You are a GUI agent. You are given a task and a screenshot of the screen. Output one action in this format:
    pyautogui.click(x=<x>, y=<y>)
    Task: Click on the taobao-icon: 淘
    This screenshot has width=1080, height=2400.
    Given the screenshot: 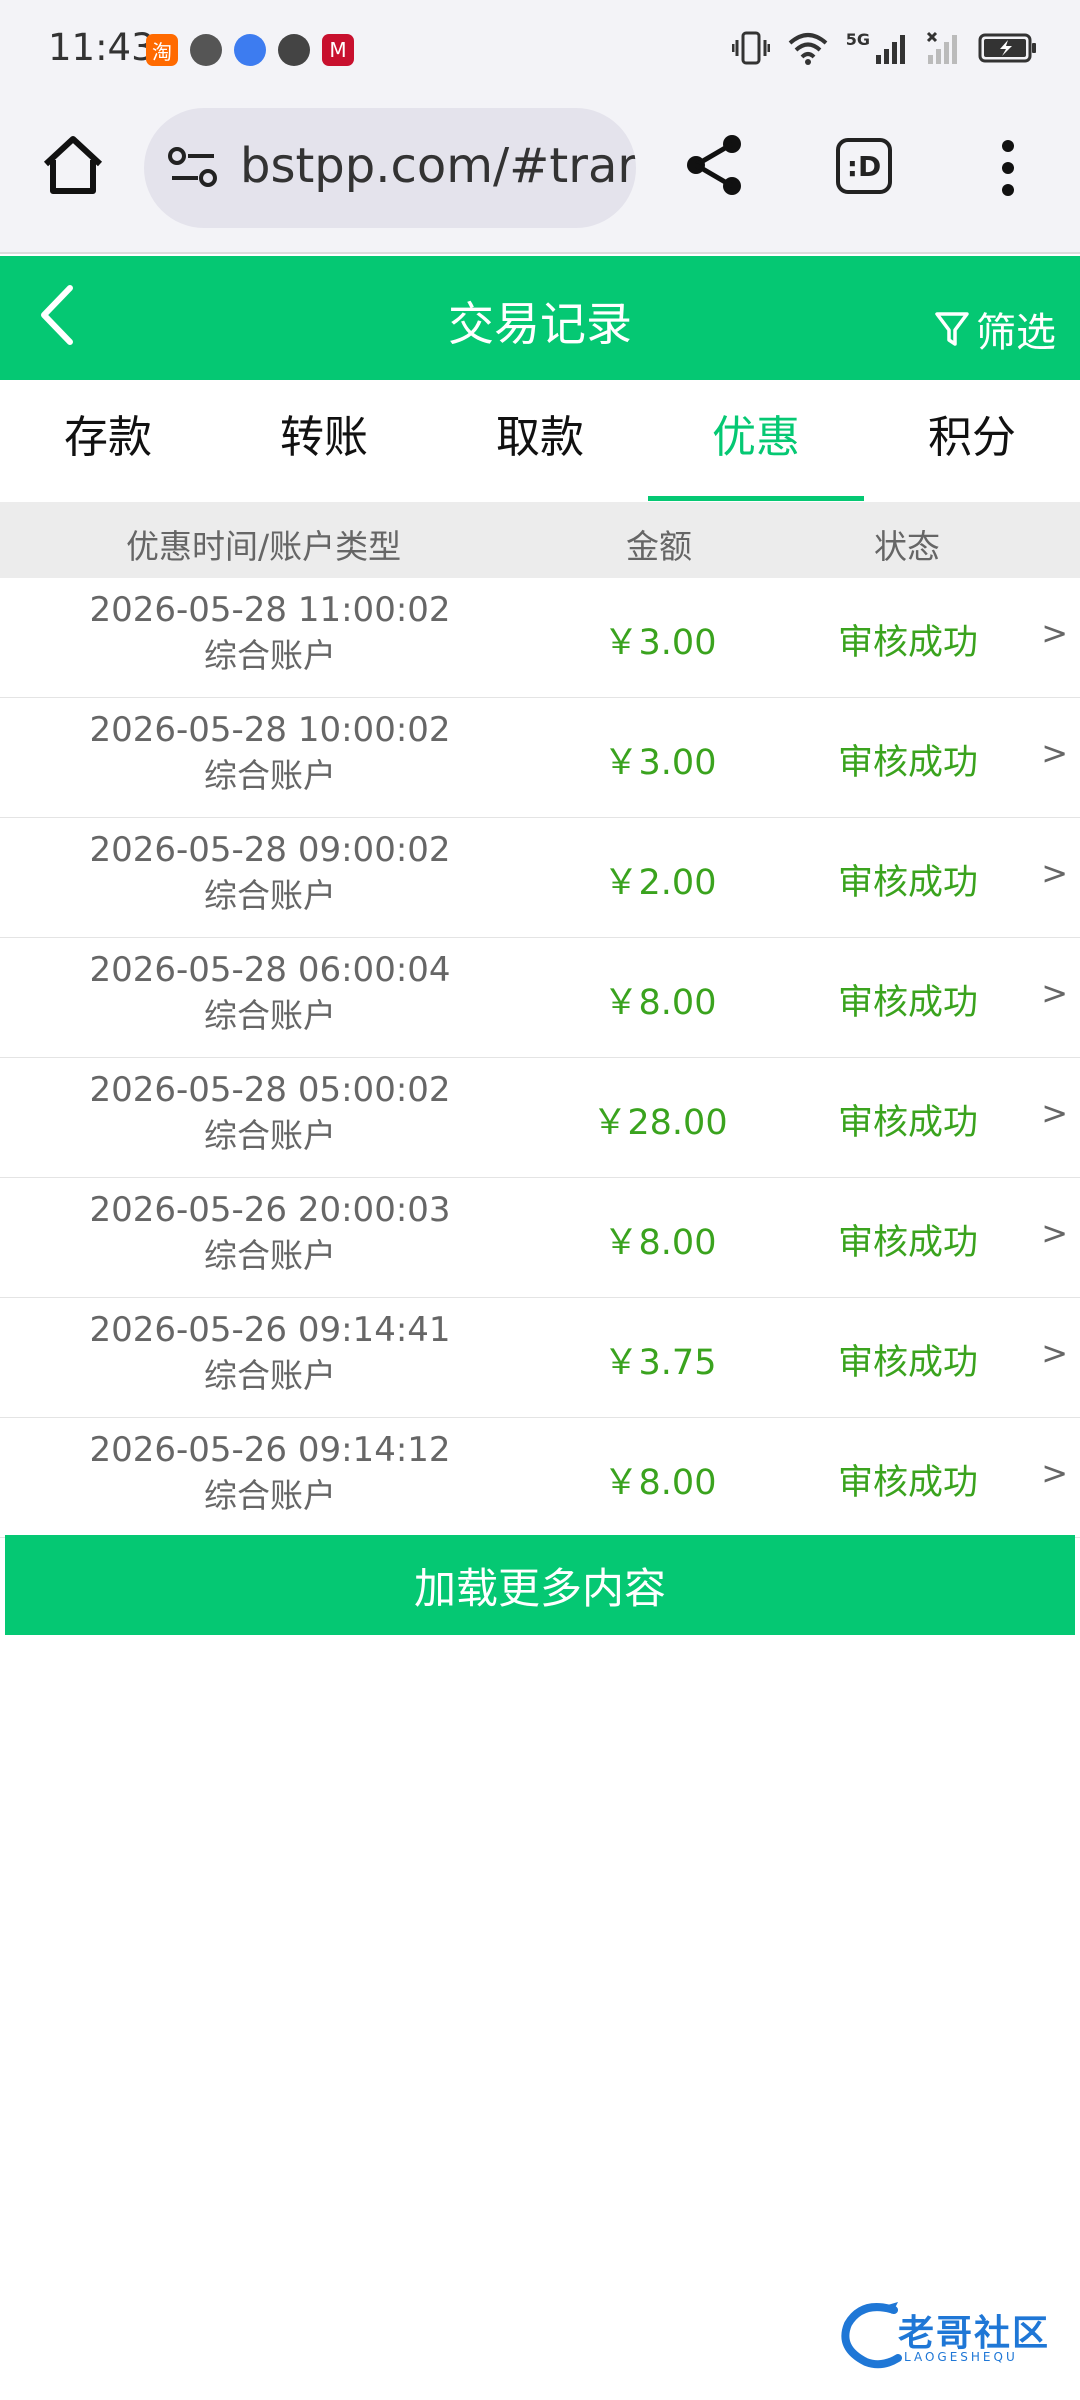 What is the action you would take?
    pyautogui.click(x=162, y=50)
    